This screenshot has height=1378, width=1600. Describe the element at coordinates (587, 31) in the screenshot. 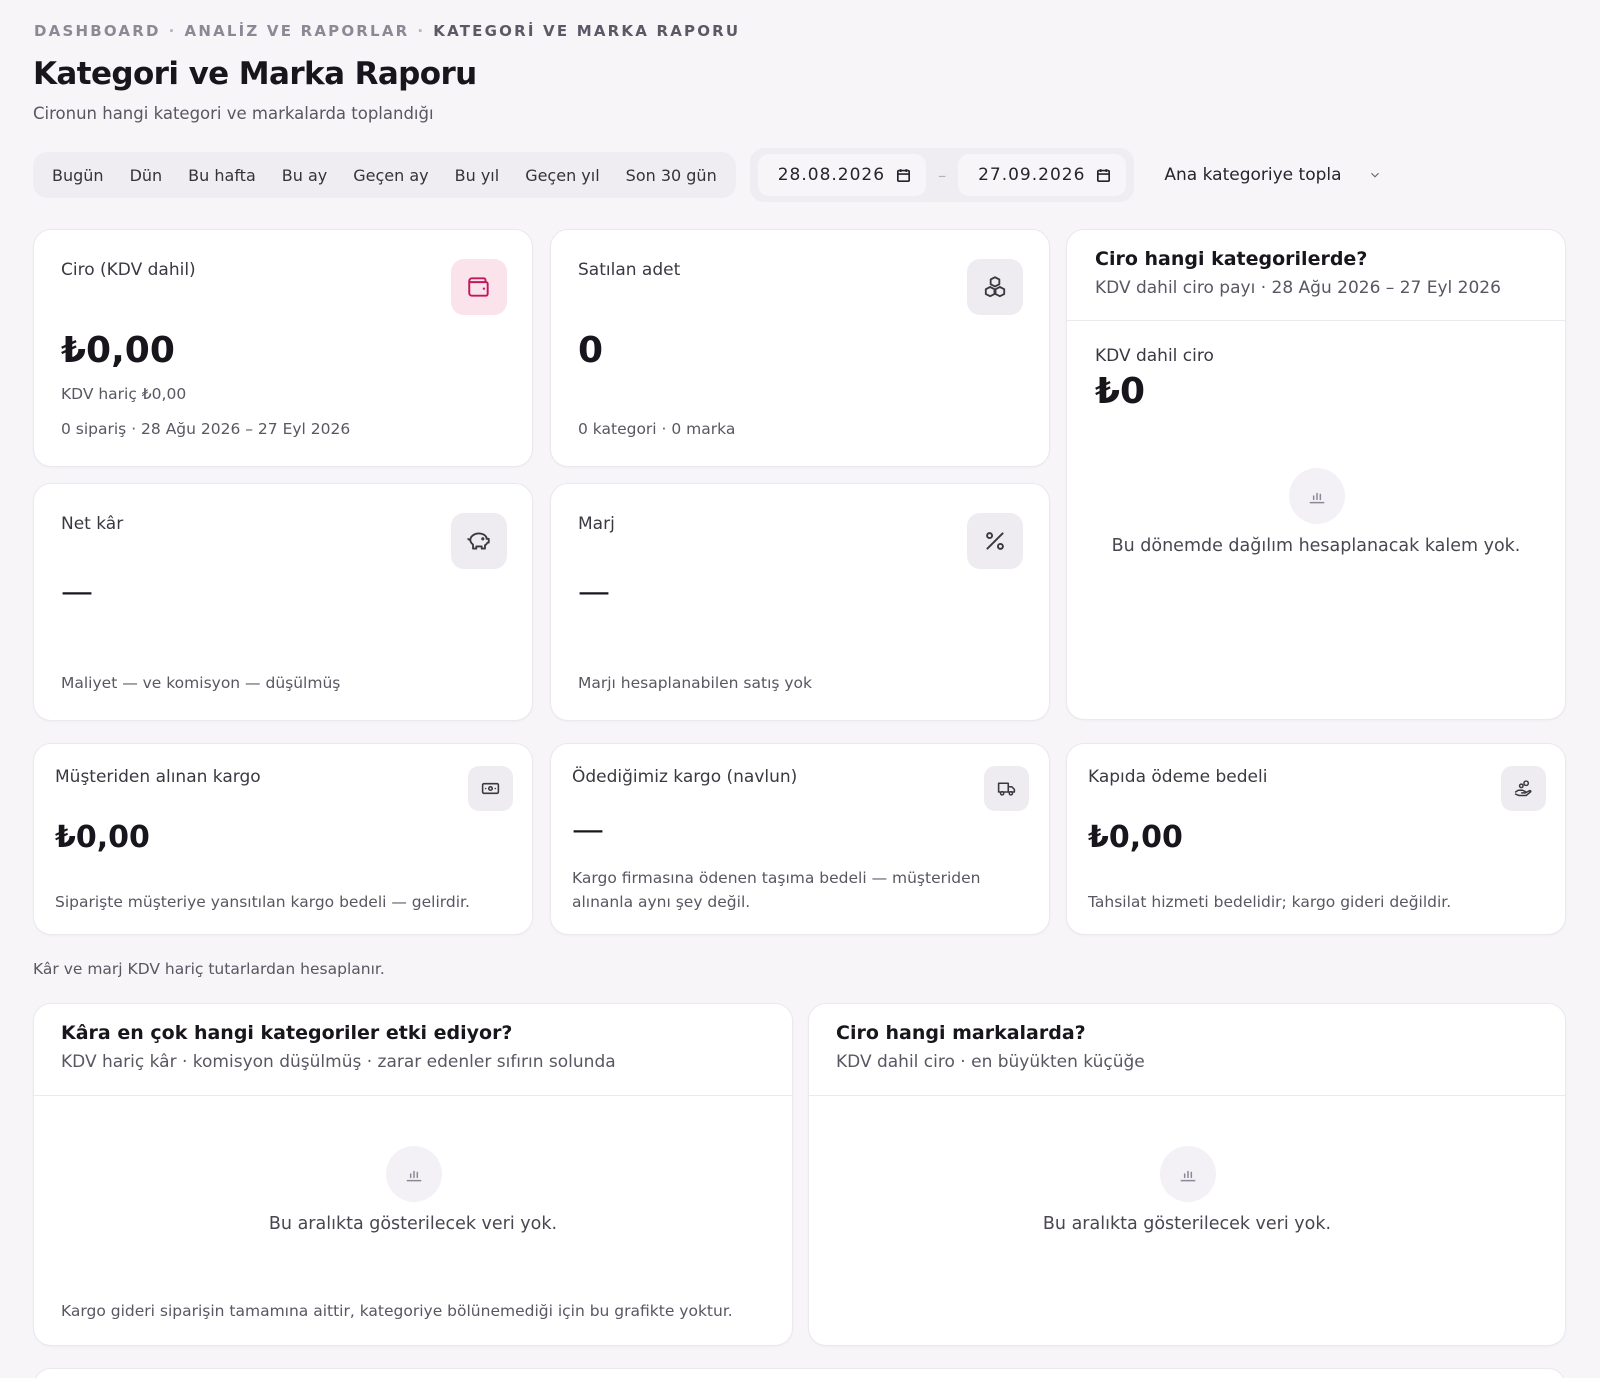

I see `breadcrumb-current: KATEGORİ VE MARKA RAPORU` at that location.